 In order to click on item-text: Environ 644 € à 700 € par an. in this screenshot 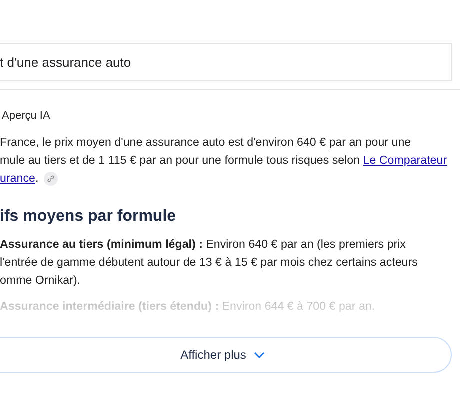, I will do `click(299, 306)`.